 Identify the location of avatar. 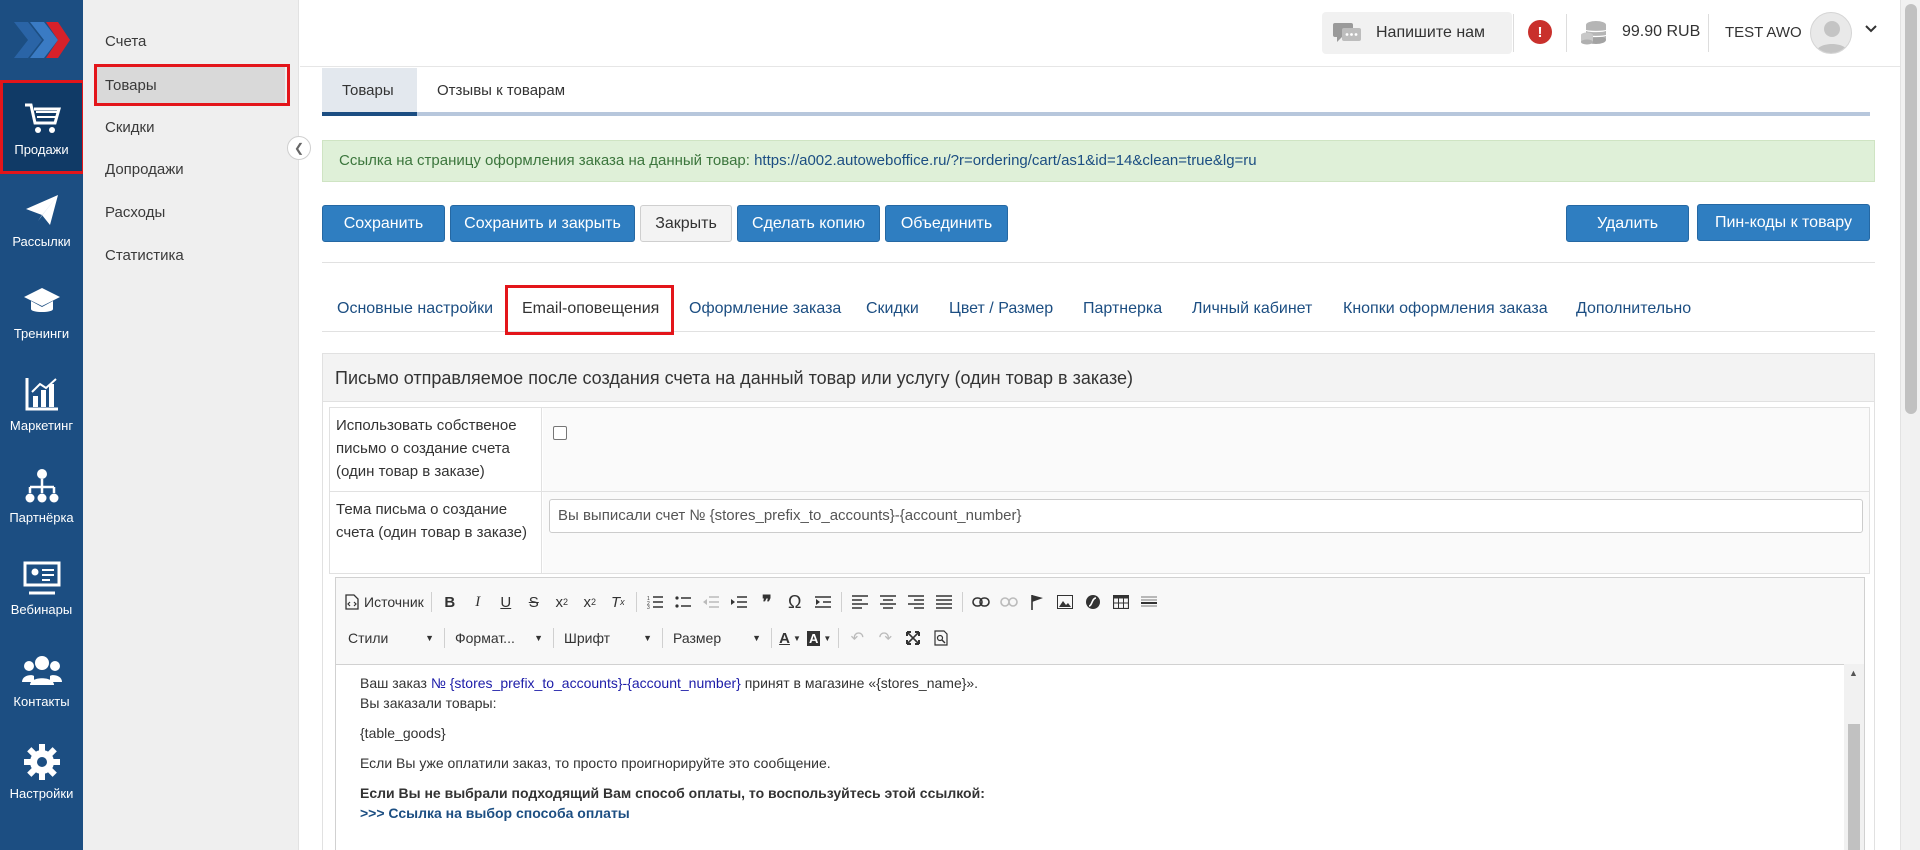
(1831, 33).